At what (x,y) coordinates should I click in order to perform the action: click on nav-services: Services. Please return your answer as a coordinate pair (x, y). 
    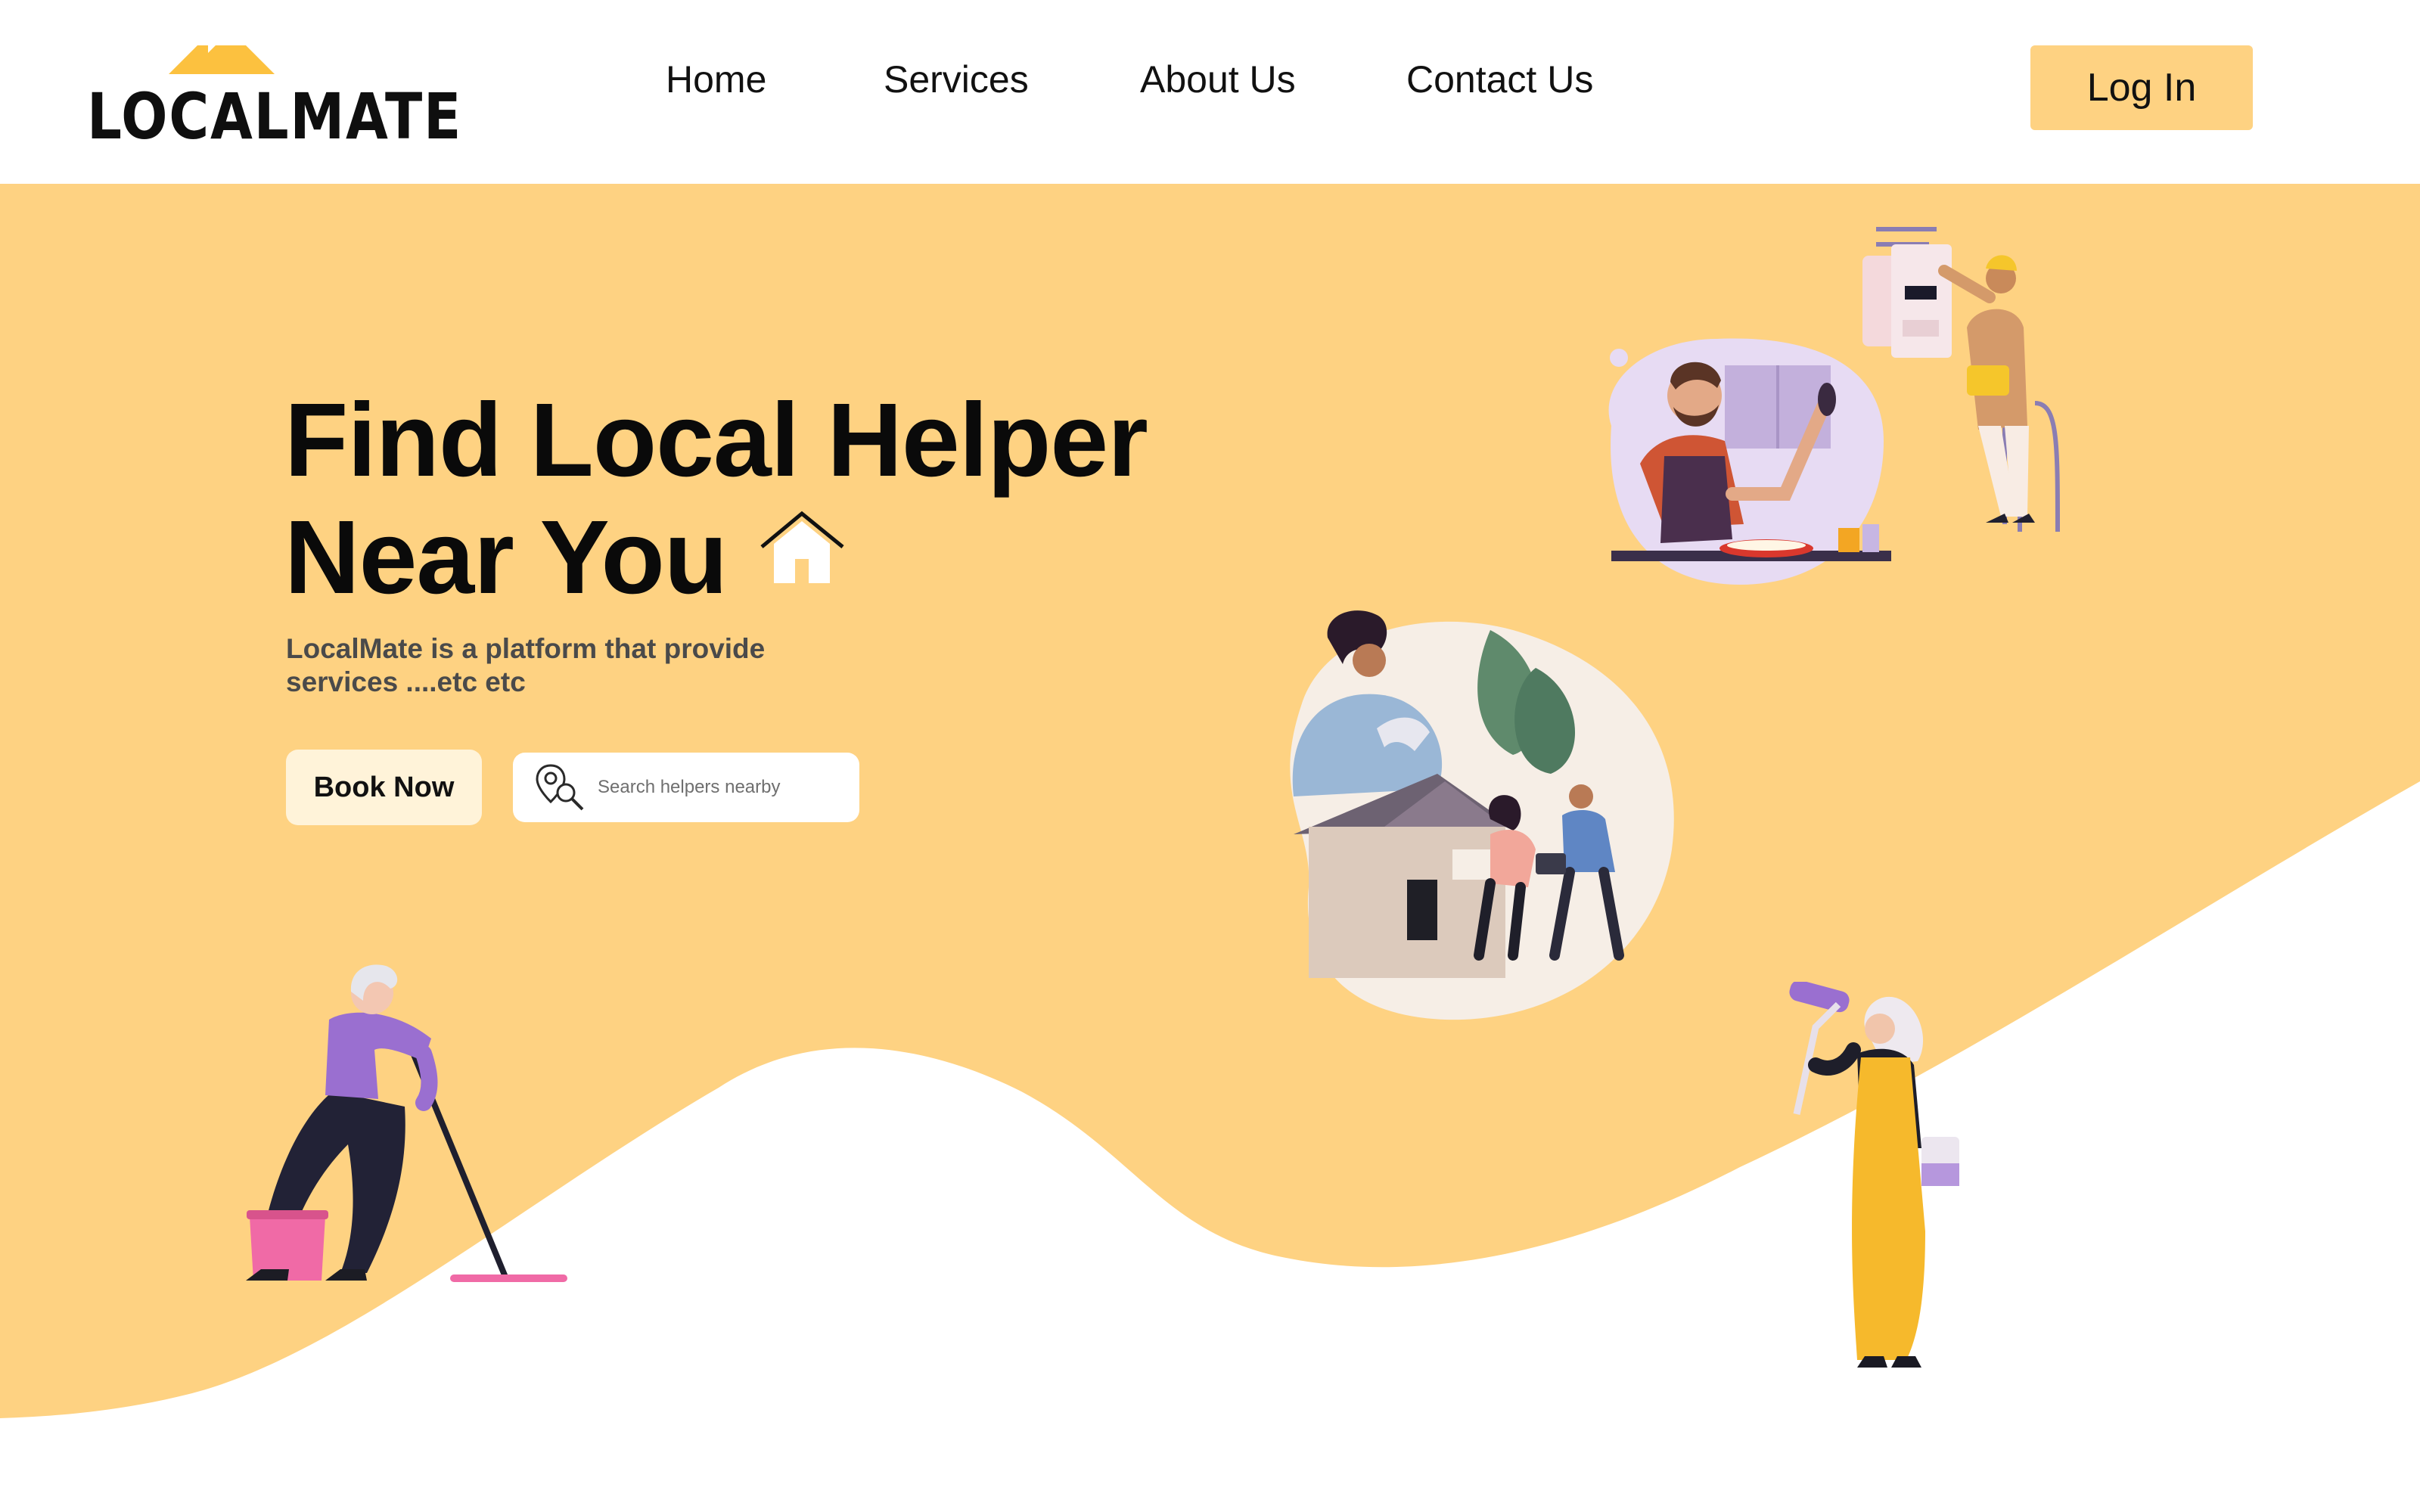
    Looking at the image, I should click on (957, 79).